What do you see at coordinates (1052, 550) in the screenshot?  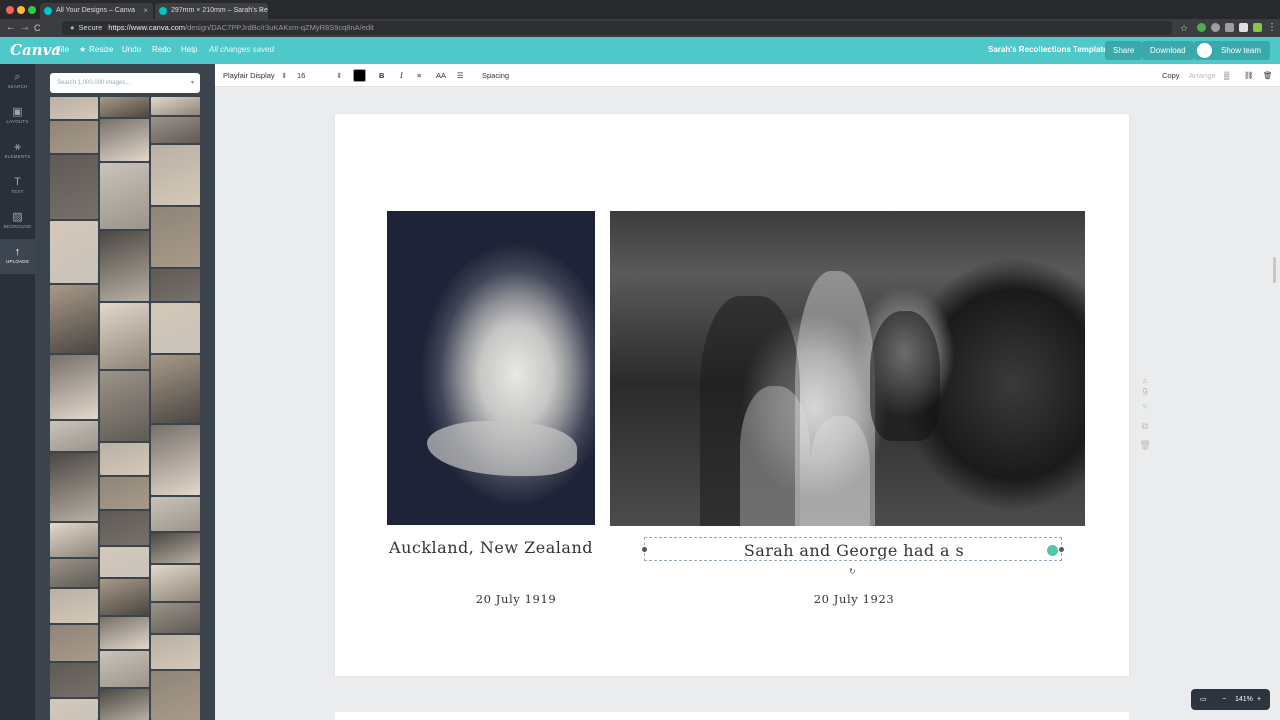 I see `grammarly-icon` at bounding box center [1052, 550].